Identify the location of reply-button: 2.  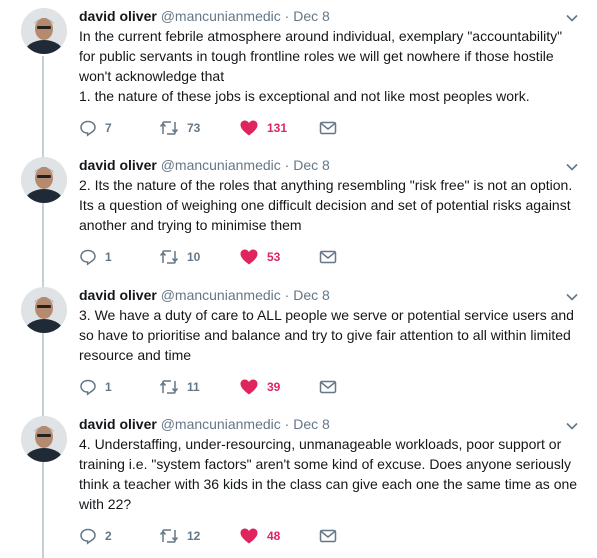
(95, 536).